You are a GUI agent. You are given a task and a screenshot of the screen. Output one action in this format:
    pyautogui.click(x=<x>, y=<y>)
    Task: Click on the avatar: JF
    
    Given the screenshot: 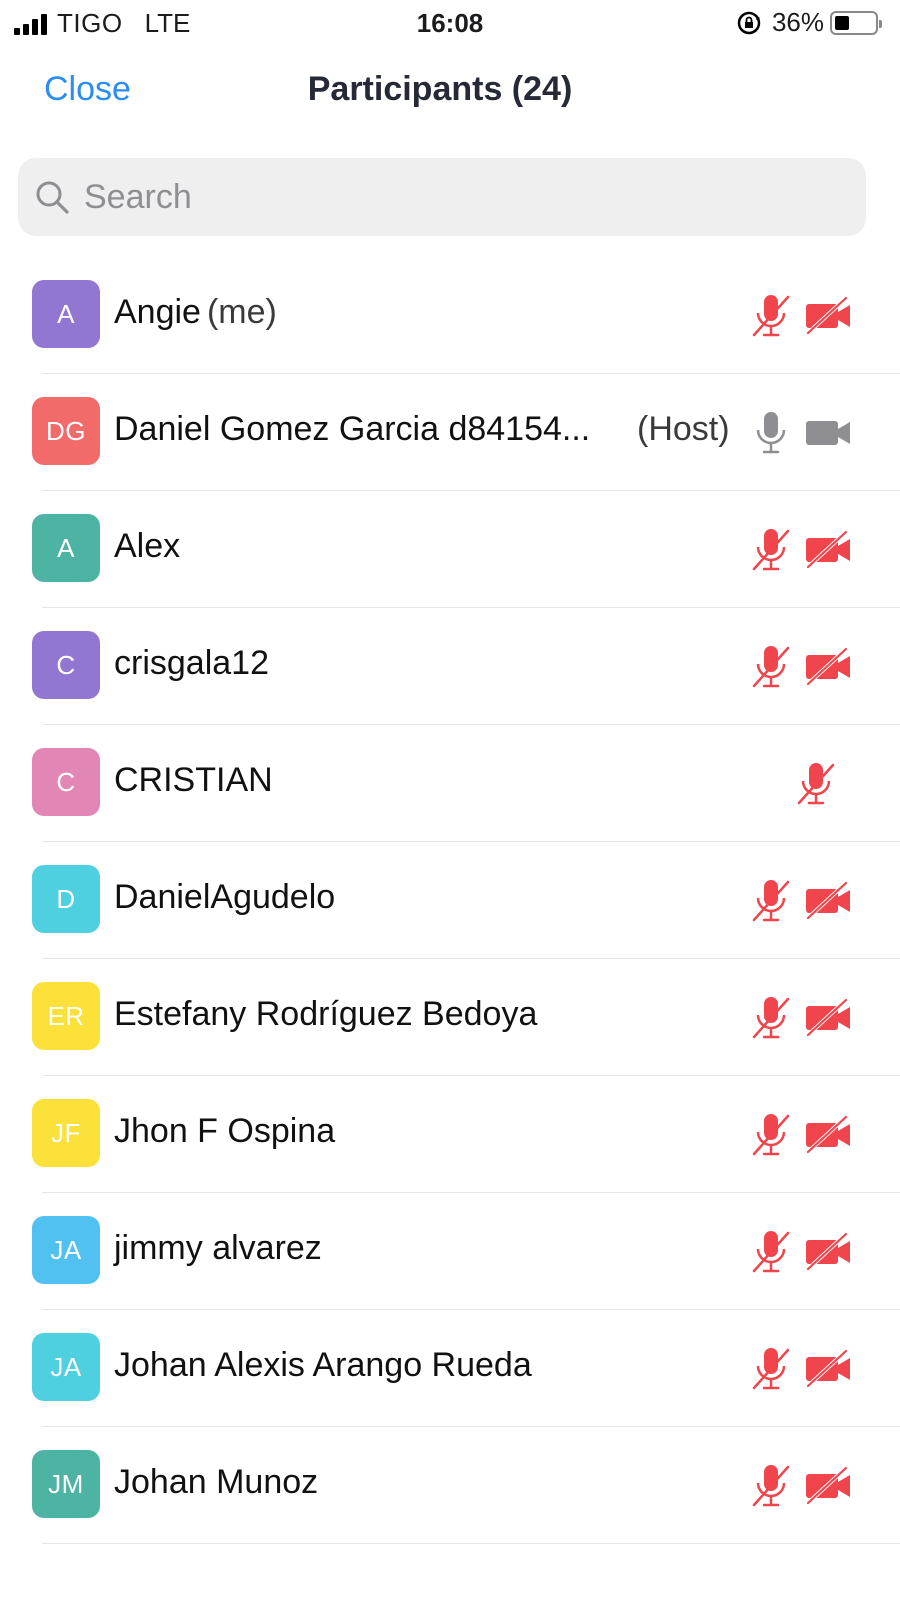 What is the action you would take?
    pyautogui.click(x=66, y=1133)
    